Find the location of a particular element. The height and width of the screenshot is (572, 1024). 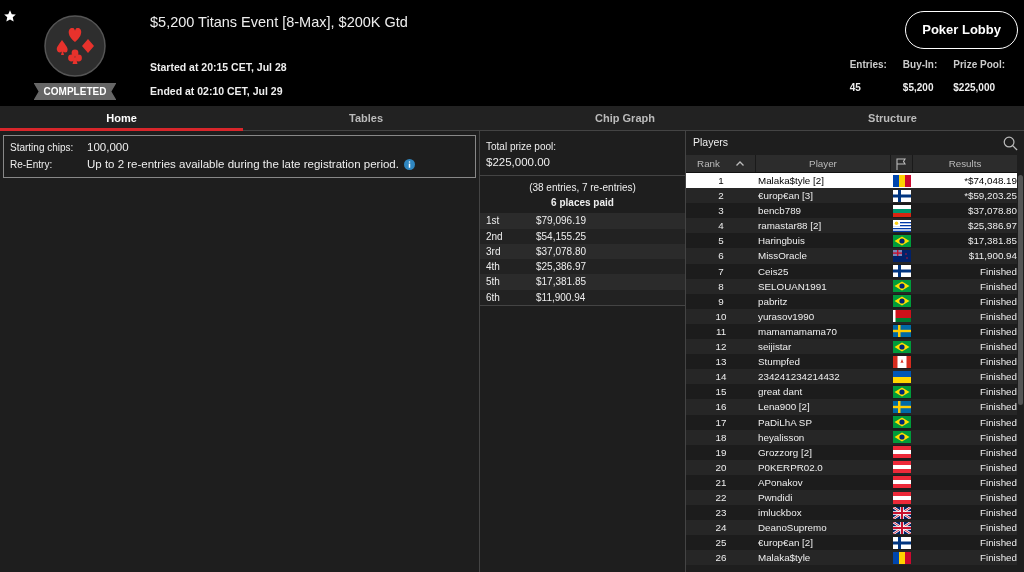

player-cell-text: bencb789 is located at coordinates (780, 211).